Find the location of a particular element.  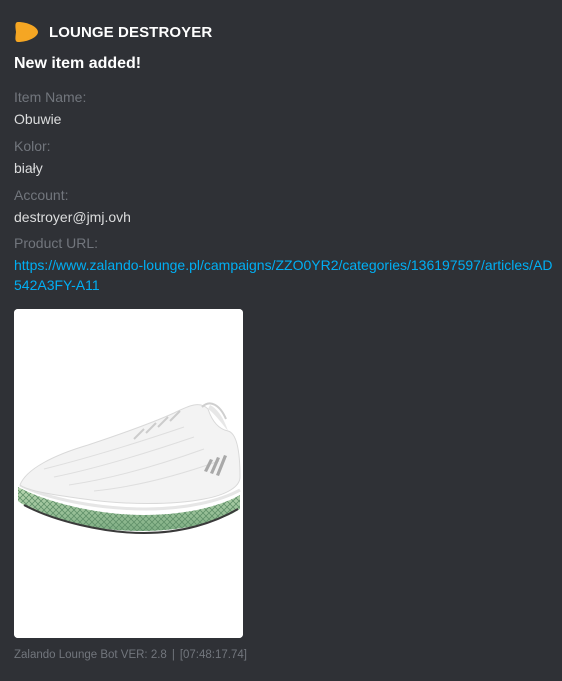

embed-title: New item added! is located at coordinates (78, 63).